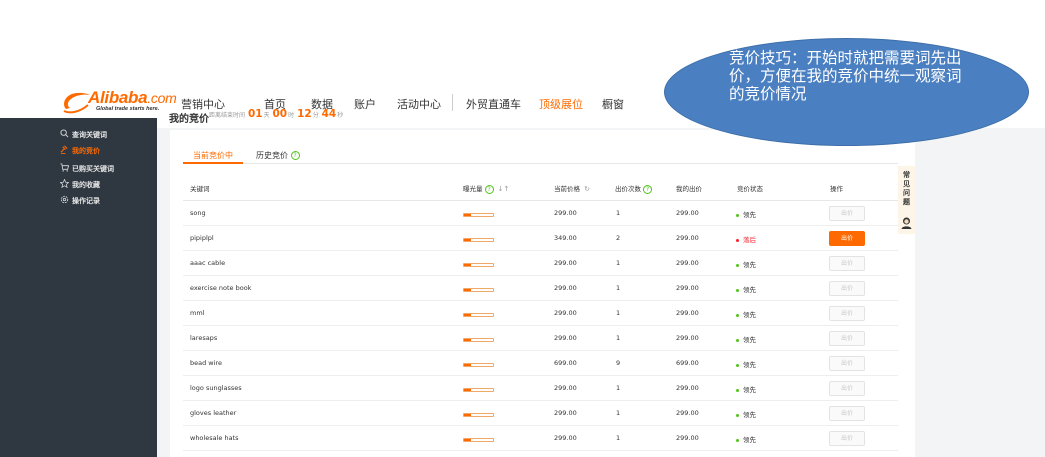 This screenshot has width=1045, height=457. I want to click on nav-showcase: 橱窗, so click(613, 104).